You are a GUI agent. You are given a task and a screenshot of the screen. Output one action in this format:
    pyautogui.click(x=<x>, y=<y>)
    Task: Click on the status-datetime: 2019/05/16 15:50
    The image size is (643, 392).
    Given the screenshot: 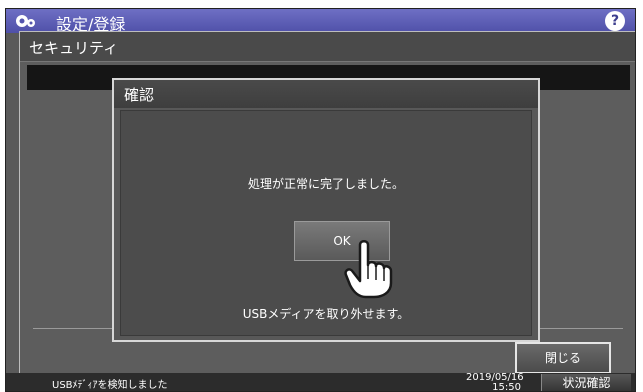 What is the action you would take?
    pyautogui.click(x=495, y=382)
    